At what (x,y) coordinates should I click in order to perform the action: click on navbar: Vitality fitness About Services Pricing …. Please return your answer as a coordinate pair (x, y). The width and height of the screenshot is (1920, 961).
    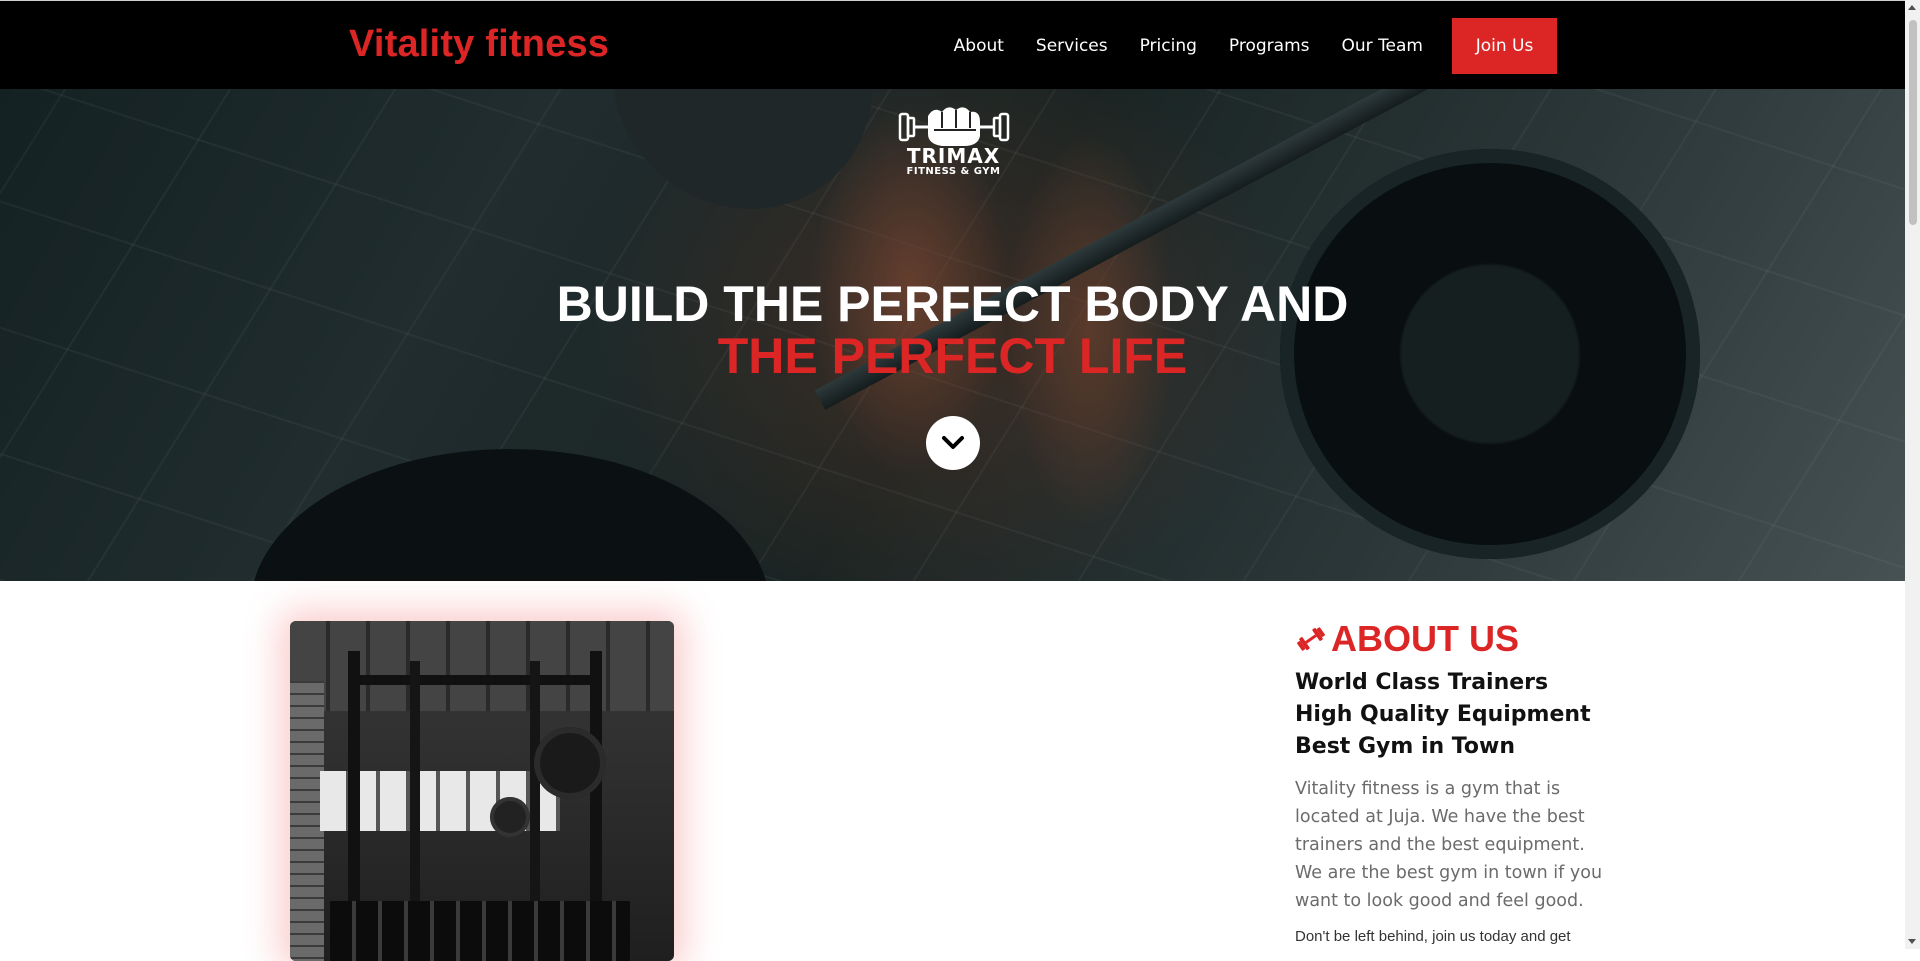
    Looking at the image, I should click on (952, 44).